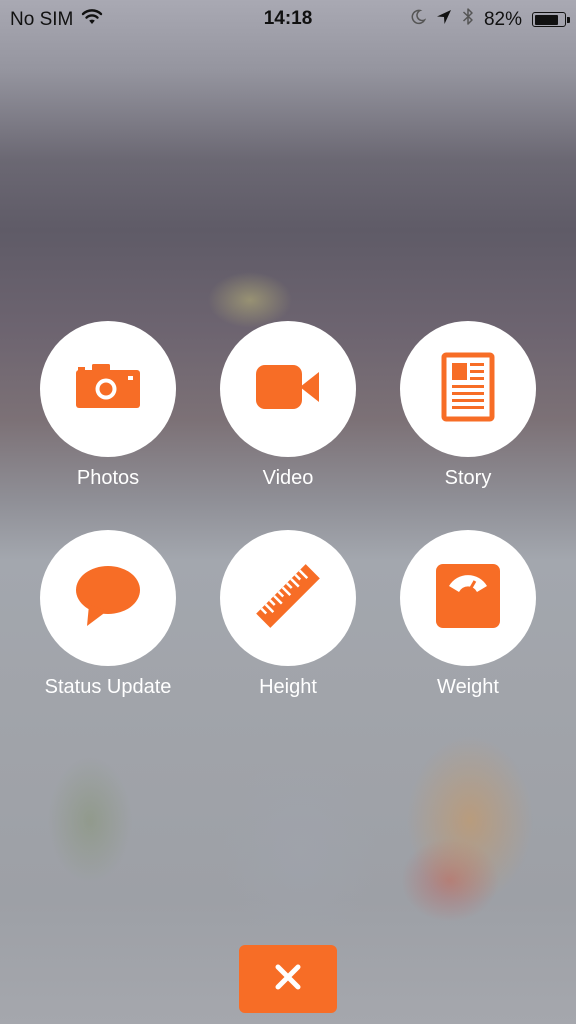 This screenshot has height=1024, width=576. What do you see at coordinates (468, 687) in the screenshot?
I see `weight-label: Weight` at bounding box center [468, 687].